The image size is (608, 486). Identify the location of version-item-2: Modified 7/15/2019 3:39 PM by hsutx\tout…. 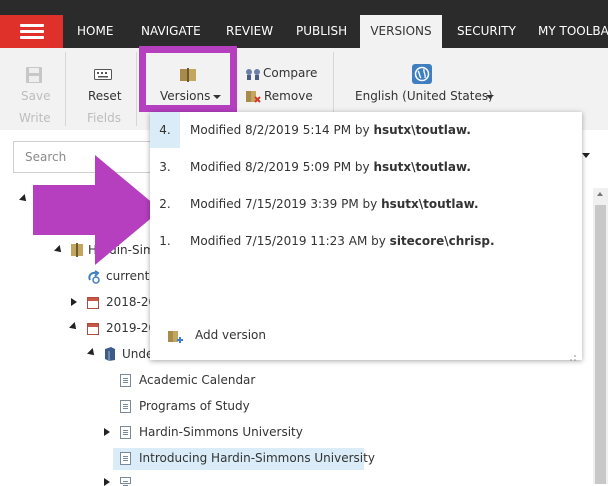
(334, 204).